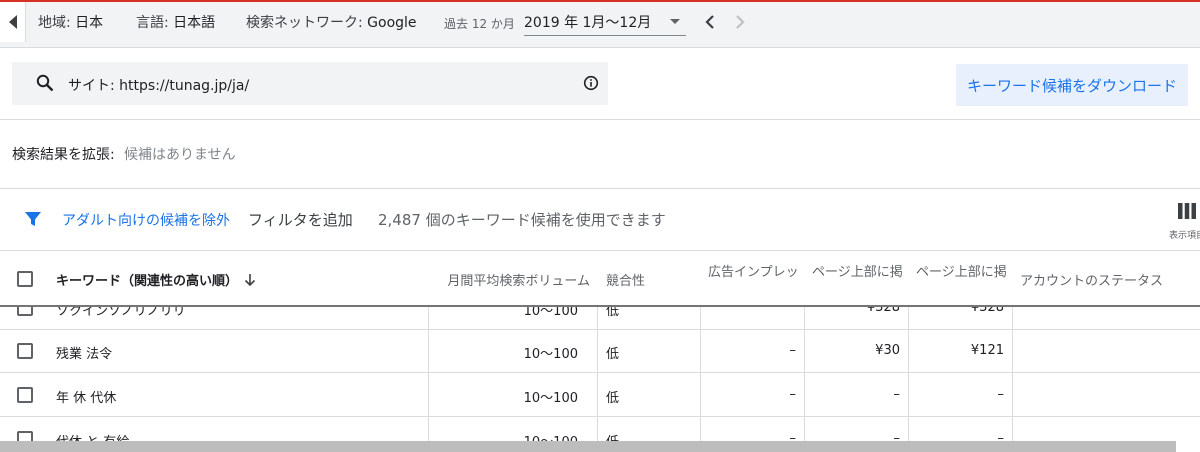 Image resolution: width=1200 pixels, height=452 pixels. Describe the element at coordinates (180, 155) in the screenshot. I see `expand-results-value: 候補はありません` at that location.